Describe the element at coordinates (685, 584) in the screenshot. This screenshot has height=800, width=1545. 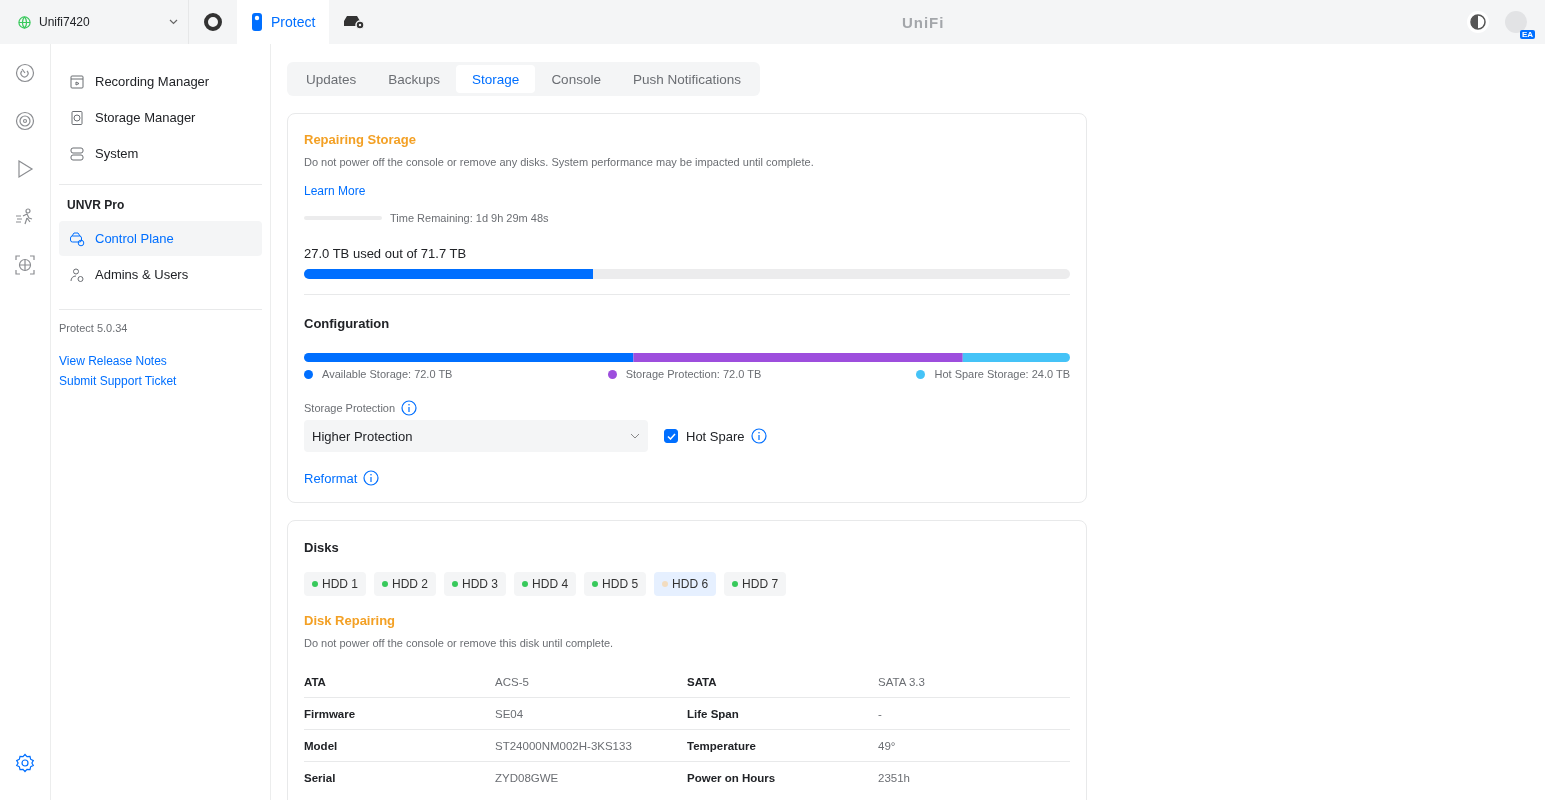
I see `disk-chip: HDD 6` at that location.